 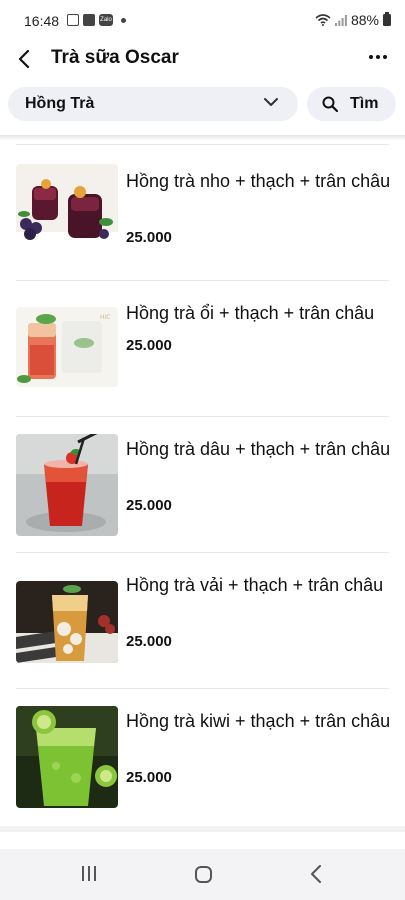 What do you see at coordinates (67, 622) in the screenshot?
I see `lychee-tea-photo` at bounding box center [67, 622].